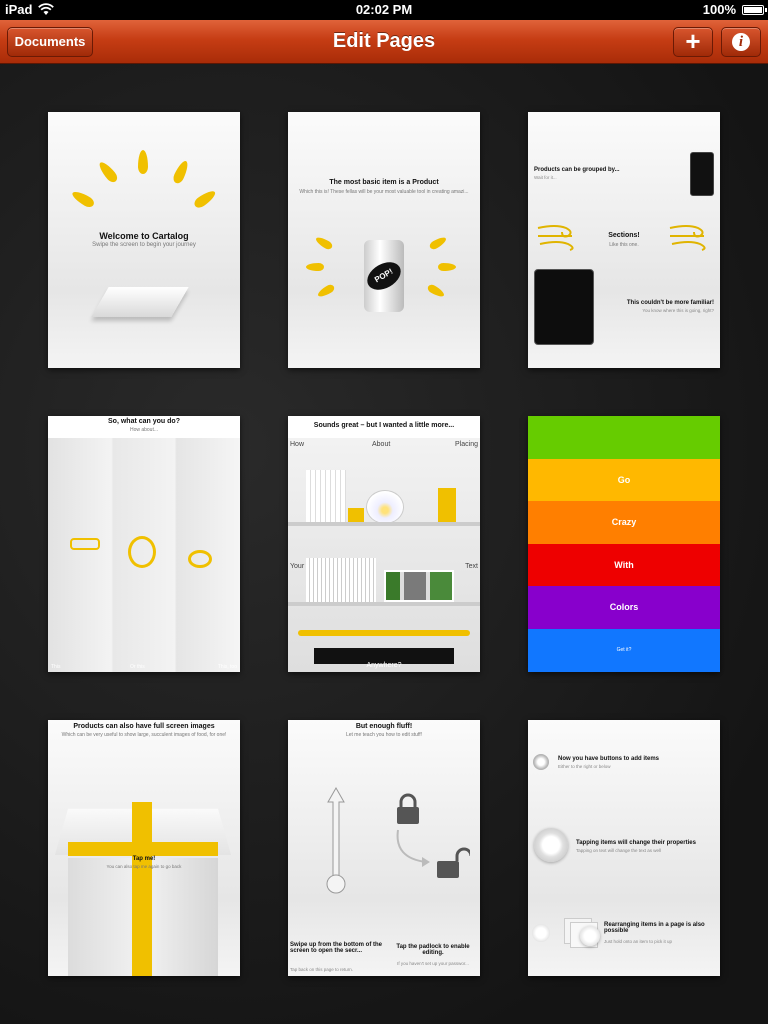 The image size is (768, 1024). What do you see at coordinates (384, 665) in the screenshot?
I see `page-5-anywhere: Anywhere?` at bounding box center [384, 665].